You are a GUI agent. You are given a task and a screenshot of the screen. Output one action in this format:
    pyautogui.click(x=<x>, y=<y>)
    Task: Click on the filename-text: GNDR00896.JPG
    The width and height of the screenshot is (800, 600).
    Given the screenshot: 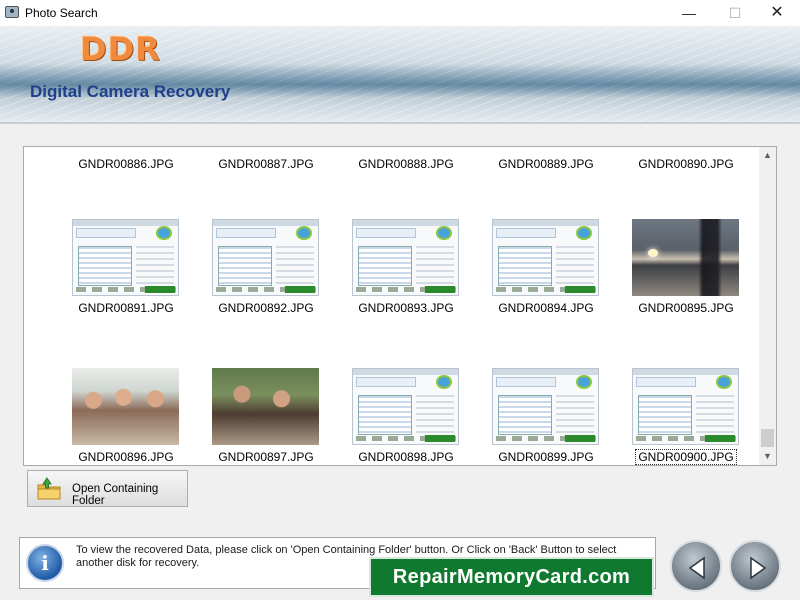 What is the action you would take?
    pyautogui.click(x=126, y=457)
    